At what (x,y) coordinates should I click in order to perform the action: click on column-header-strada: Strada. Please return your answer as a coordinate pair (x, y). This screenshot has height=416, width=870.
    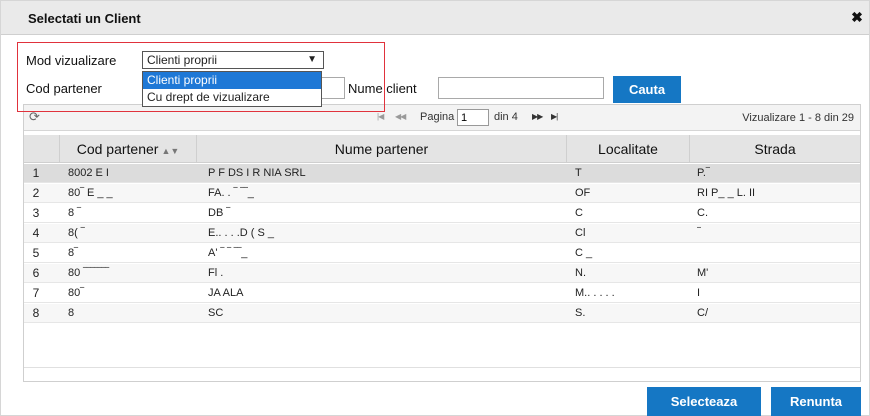
    Looking at the image, I should click on (775, 149).